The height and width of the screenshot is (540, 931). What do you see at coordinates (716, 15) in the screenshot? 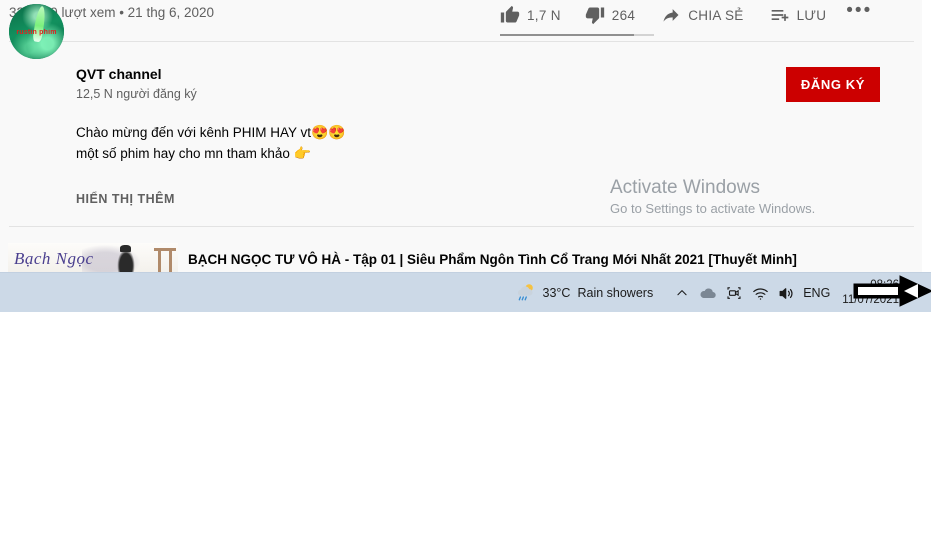
I see `share-label: CHIA SẺ` at bounding box center [716, 15].